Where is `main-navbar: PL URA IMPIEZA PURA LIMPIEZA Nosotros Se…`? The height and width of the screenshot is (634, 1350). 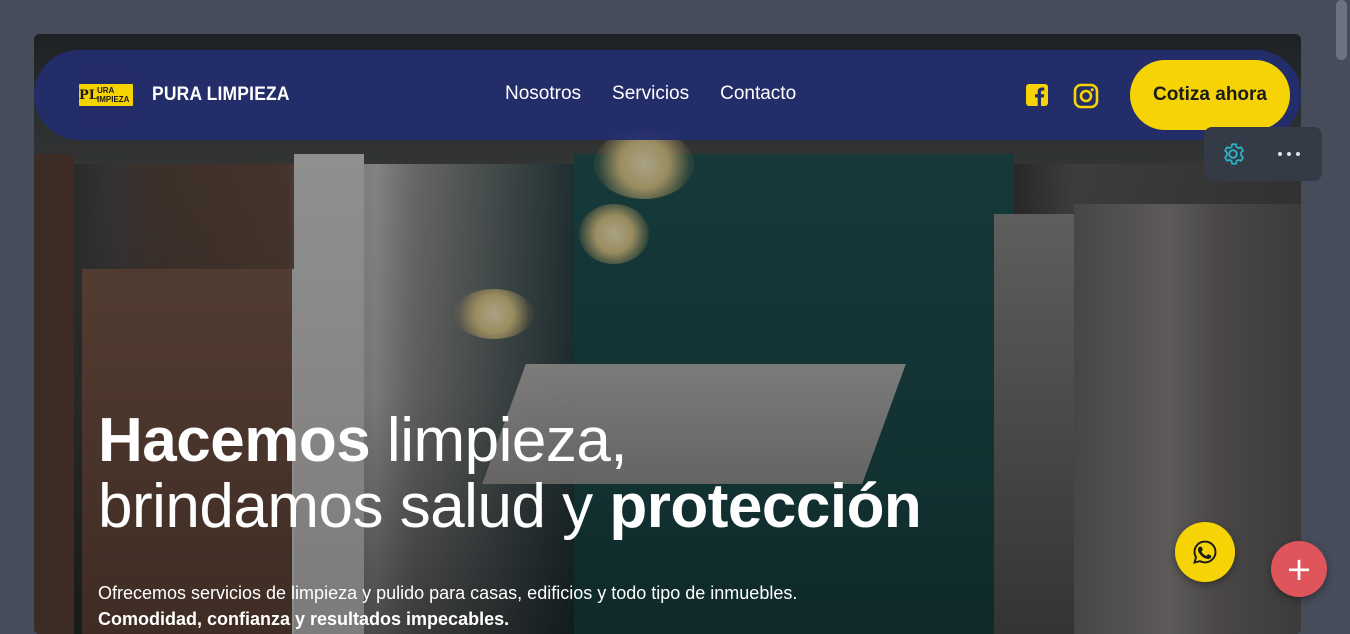
main-navbar: PL URA IMPIEZA PURA LIMPIEZA Nosotros Se… is located at coordinates (667, 95).